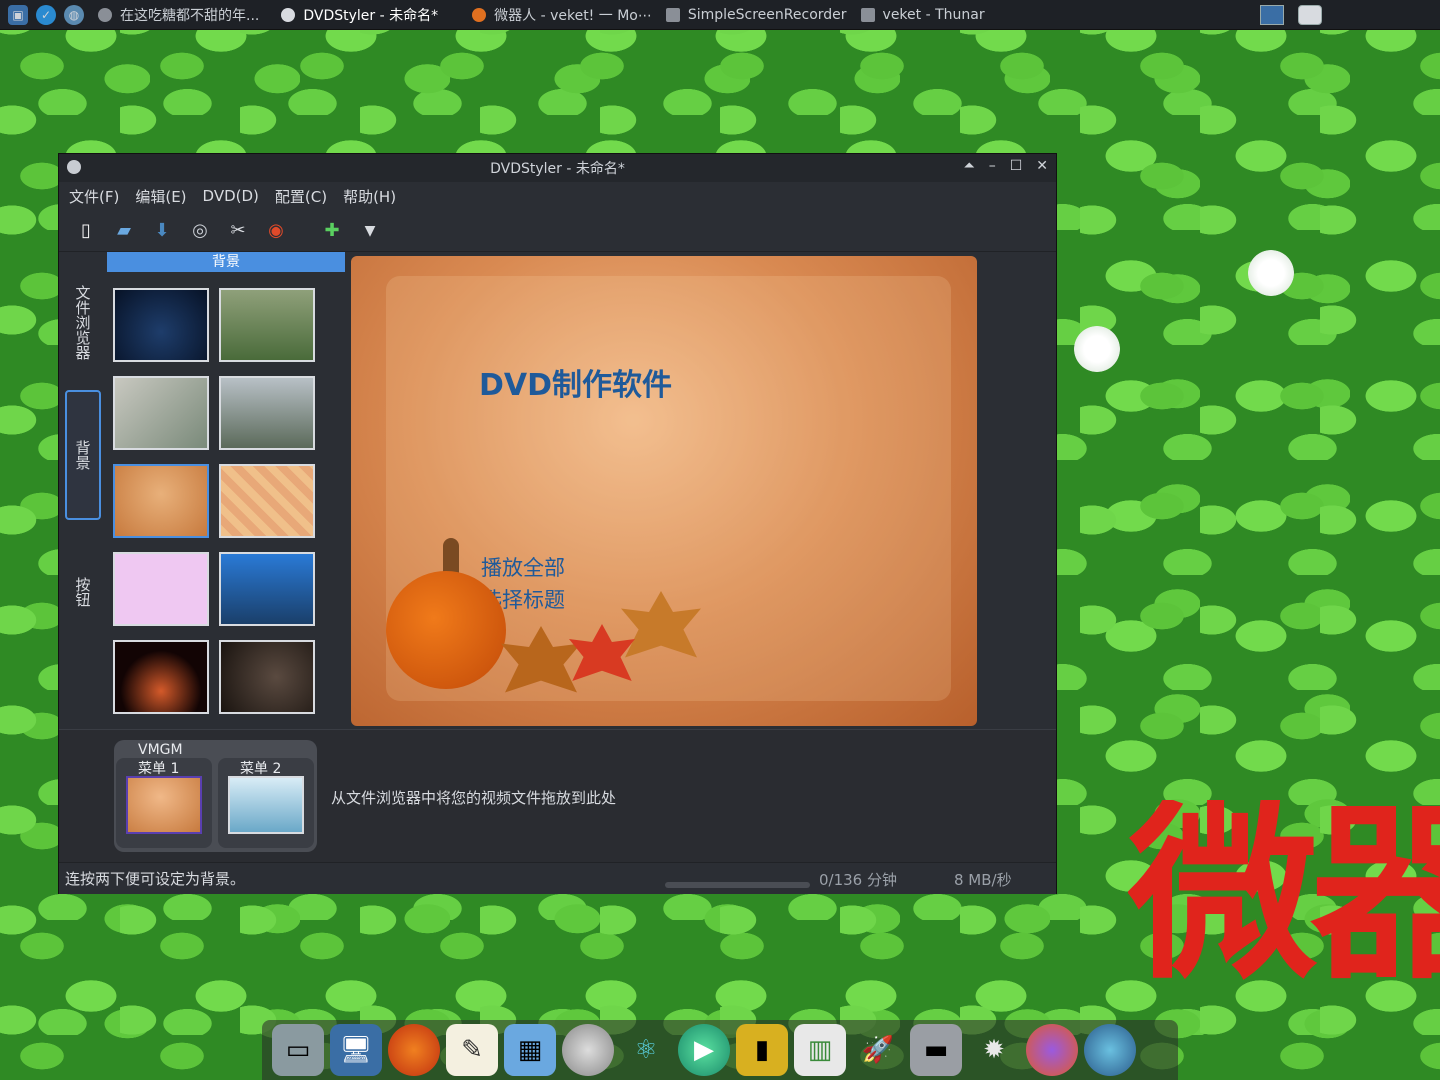 The height and width of the screenshot is (1080, 1440). What do you see at coordinates (159, 769) in the screenshot?
I see `menu-1-label: 菜单 1` at bounding box center [159, 769].